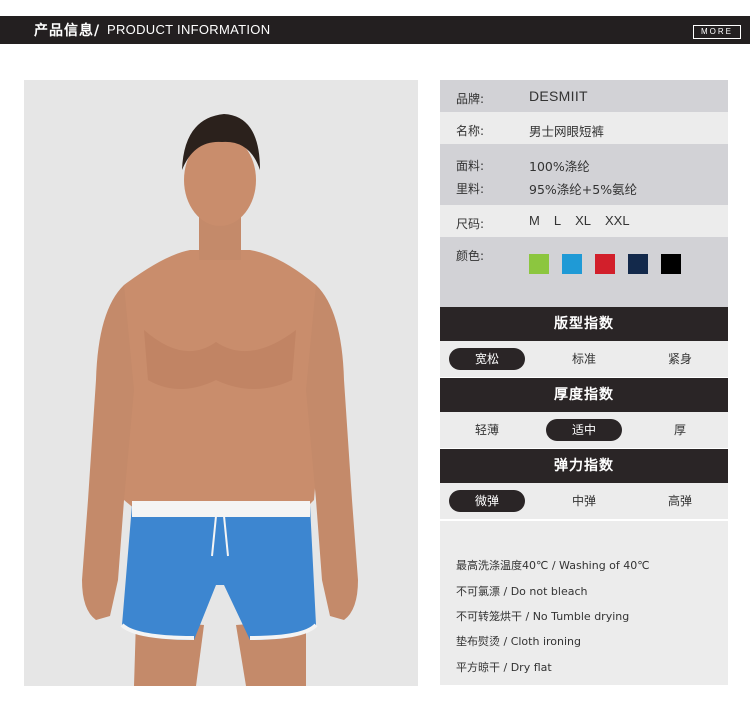 This screenshot has height=704, width=750. I want to click on fit-option-regular: 标准, so click(583, 359).